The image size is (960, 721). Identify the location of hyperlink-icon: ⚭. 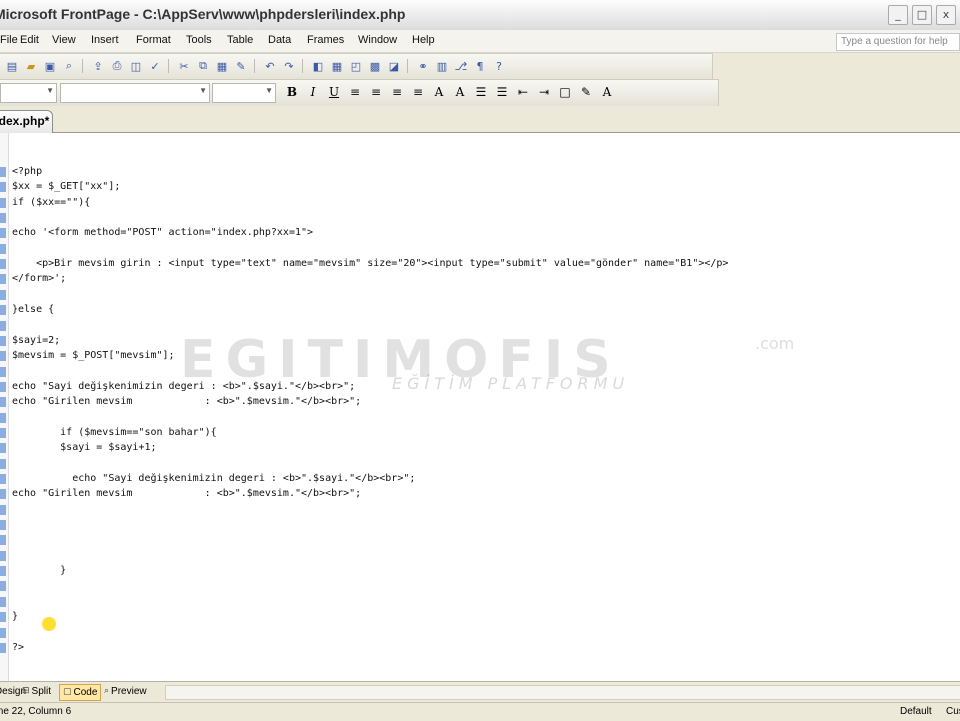
(423, 66).